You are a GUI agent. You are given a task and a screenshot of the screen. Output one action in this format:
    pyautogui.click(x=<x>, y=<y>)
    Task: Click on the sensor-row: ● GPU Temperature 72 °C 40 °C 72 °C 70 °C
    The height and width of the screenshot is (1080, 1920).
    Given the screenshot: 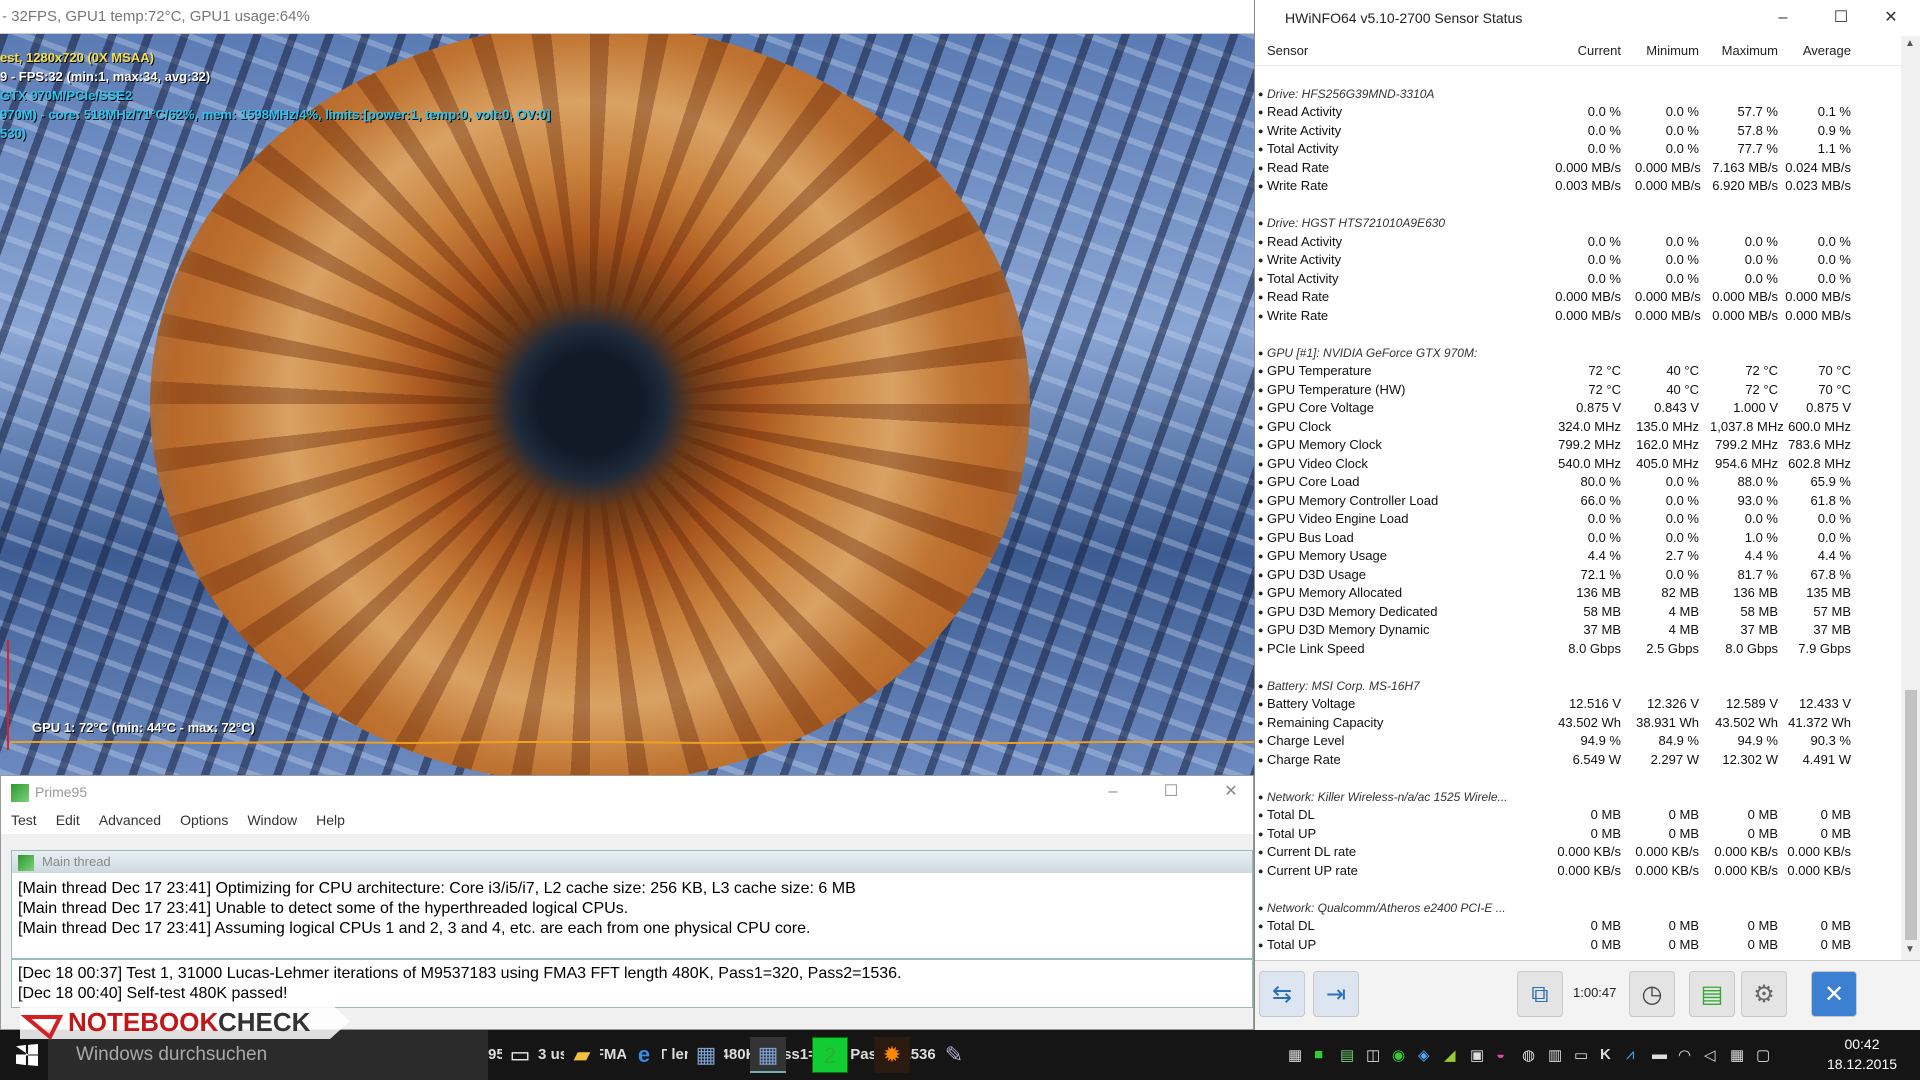 What is the action you would take?
    pyautogui.click(x=1578, y=371)
    